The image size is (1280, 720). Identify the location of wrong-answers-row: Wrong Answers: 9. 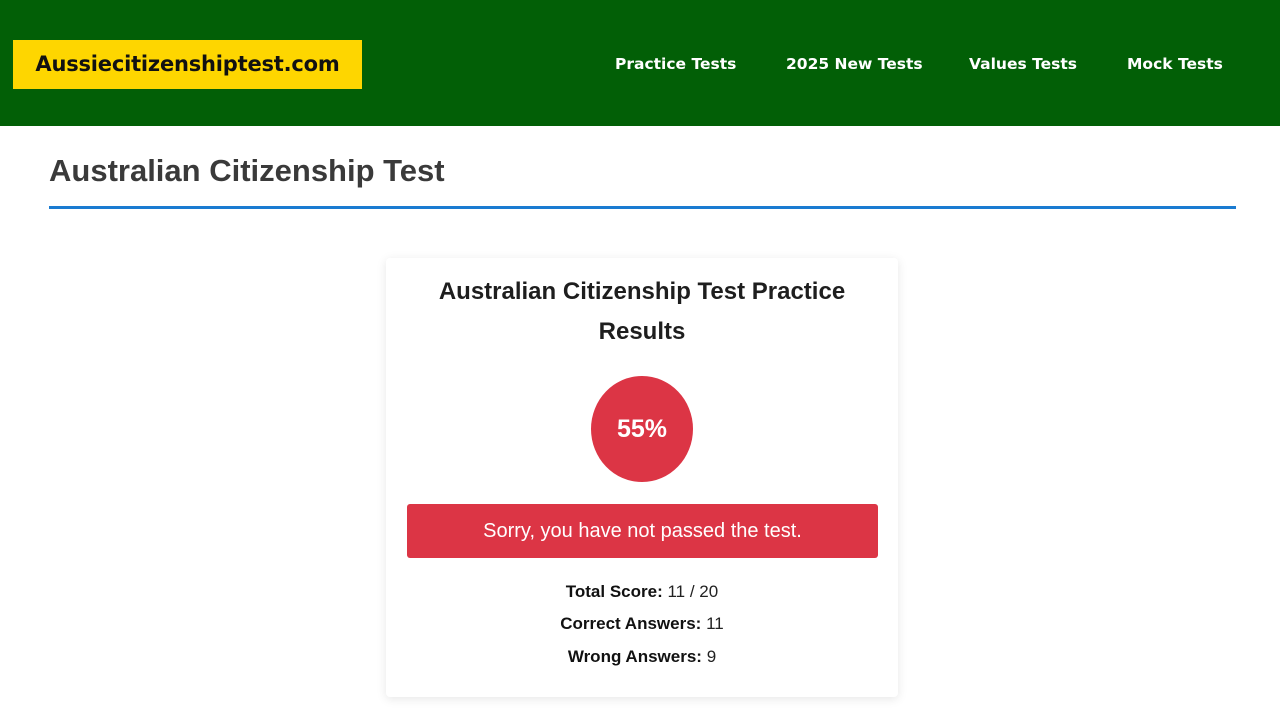
(642, 657).